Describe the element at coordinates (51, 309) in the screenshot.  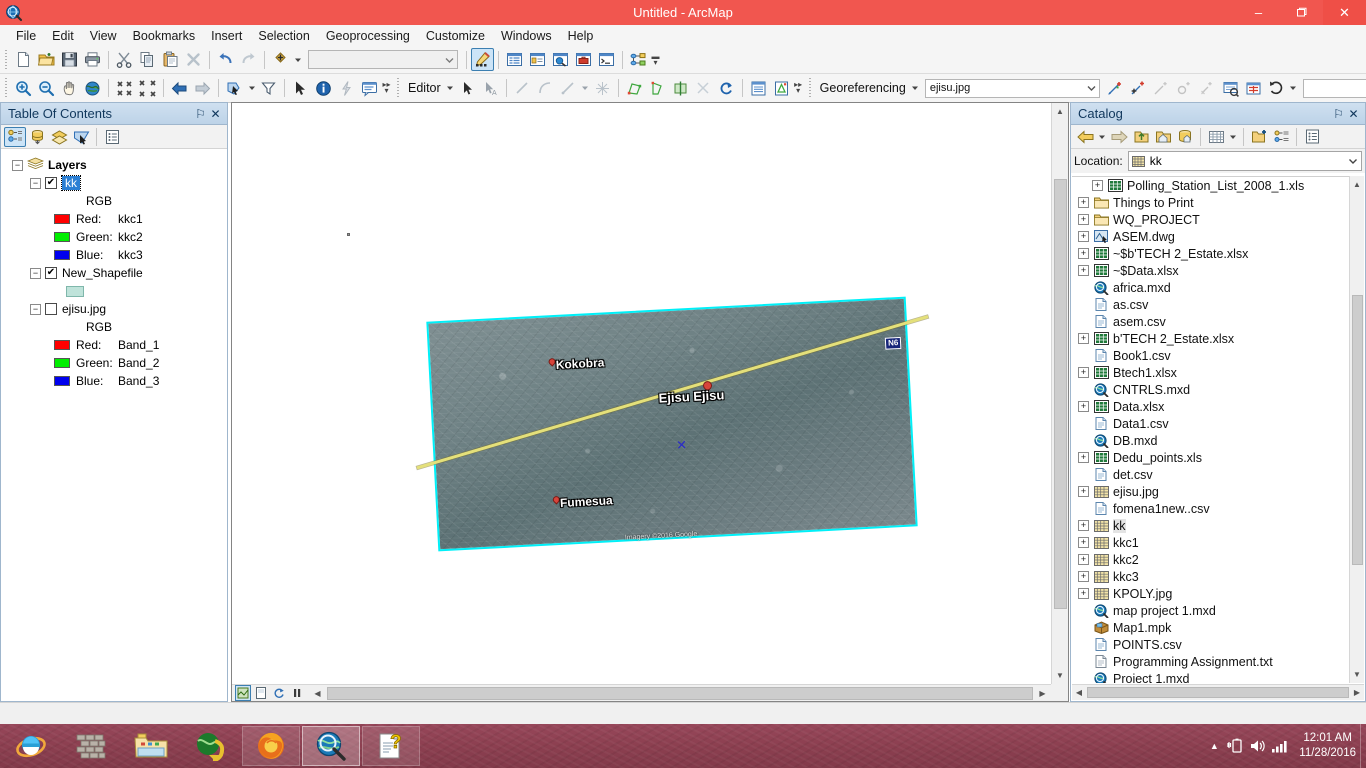
I see `layer-visibility-checkbox` at that location.